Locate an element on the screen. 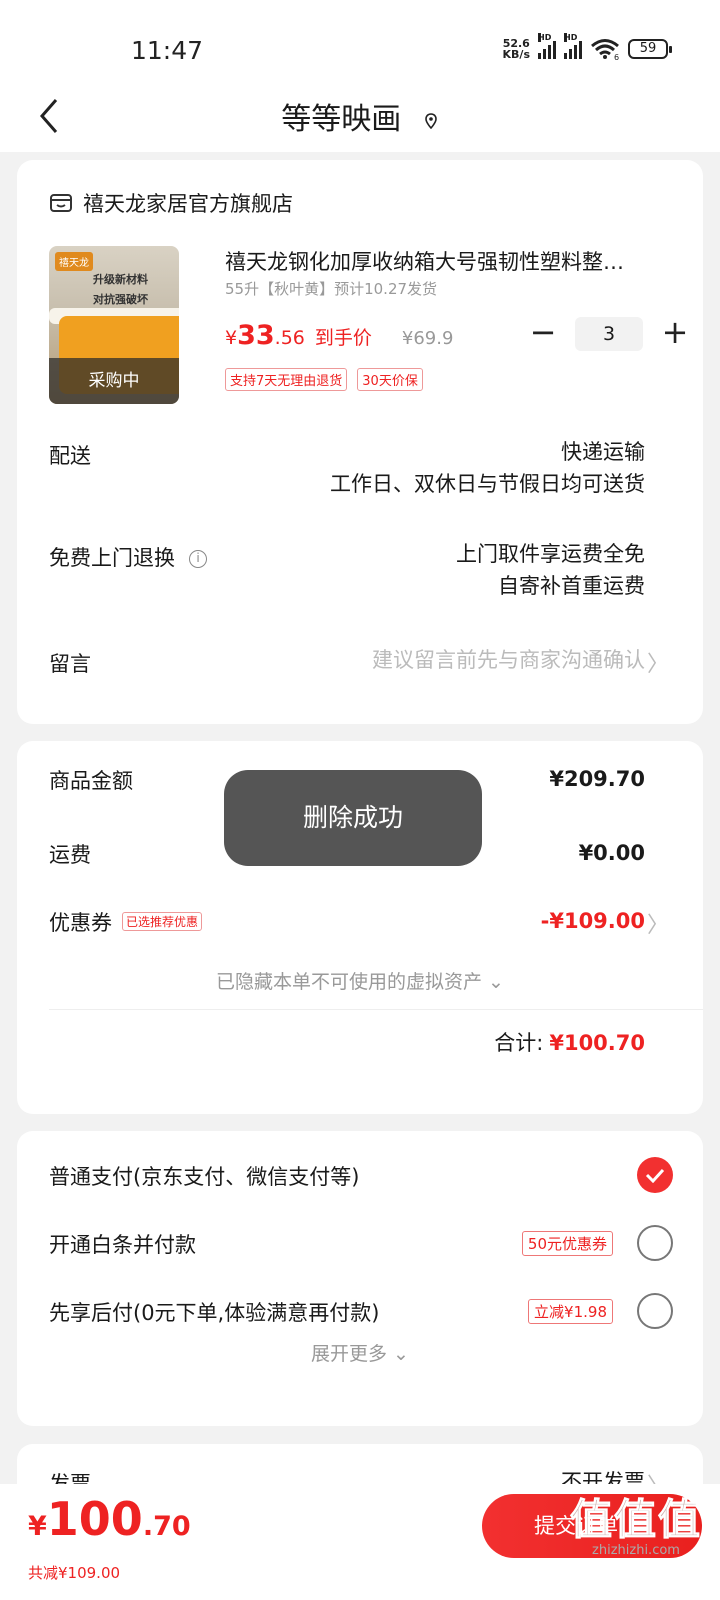 The image size is (720, 1600). toast-message: 删除成功 is located at coordinates (353, 818).